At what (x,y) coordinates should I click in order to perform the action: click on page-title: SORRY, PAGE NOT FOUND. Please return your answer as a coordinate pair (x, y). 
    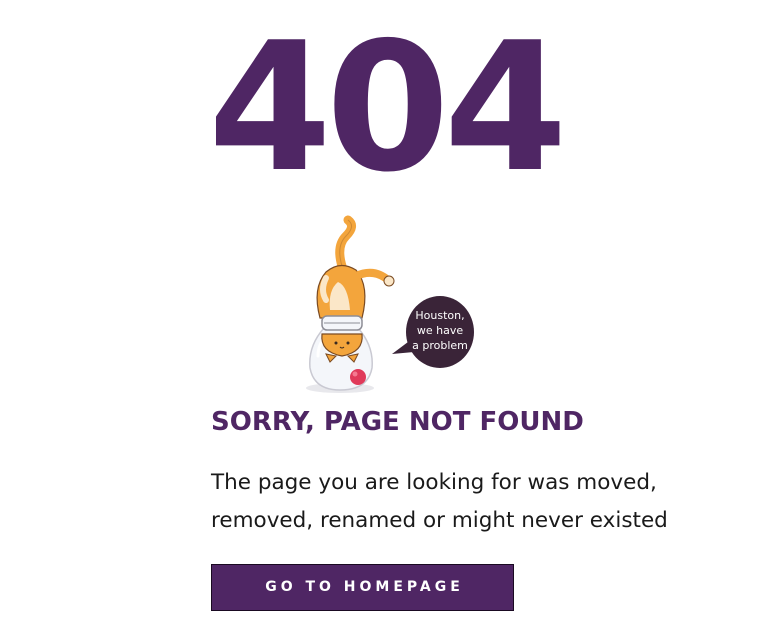
    Looking at the image, I should click on (397, 422).